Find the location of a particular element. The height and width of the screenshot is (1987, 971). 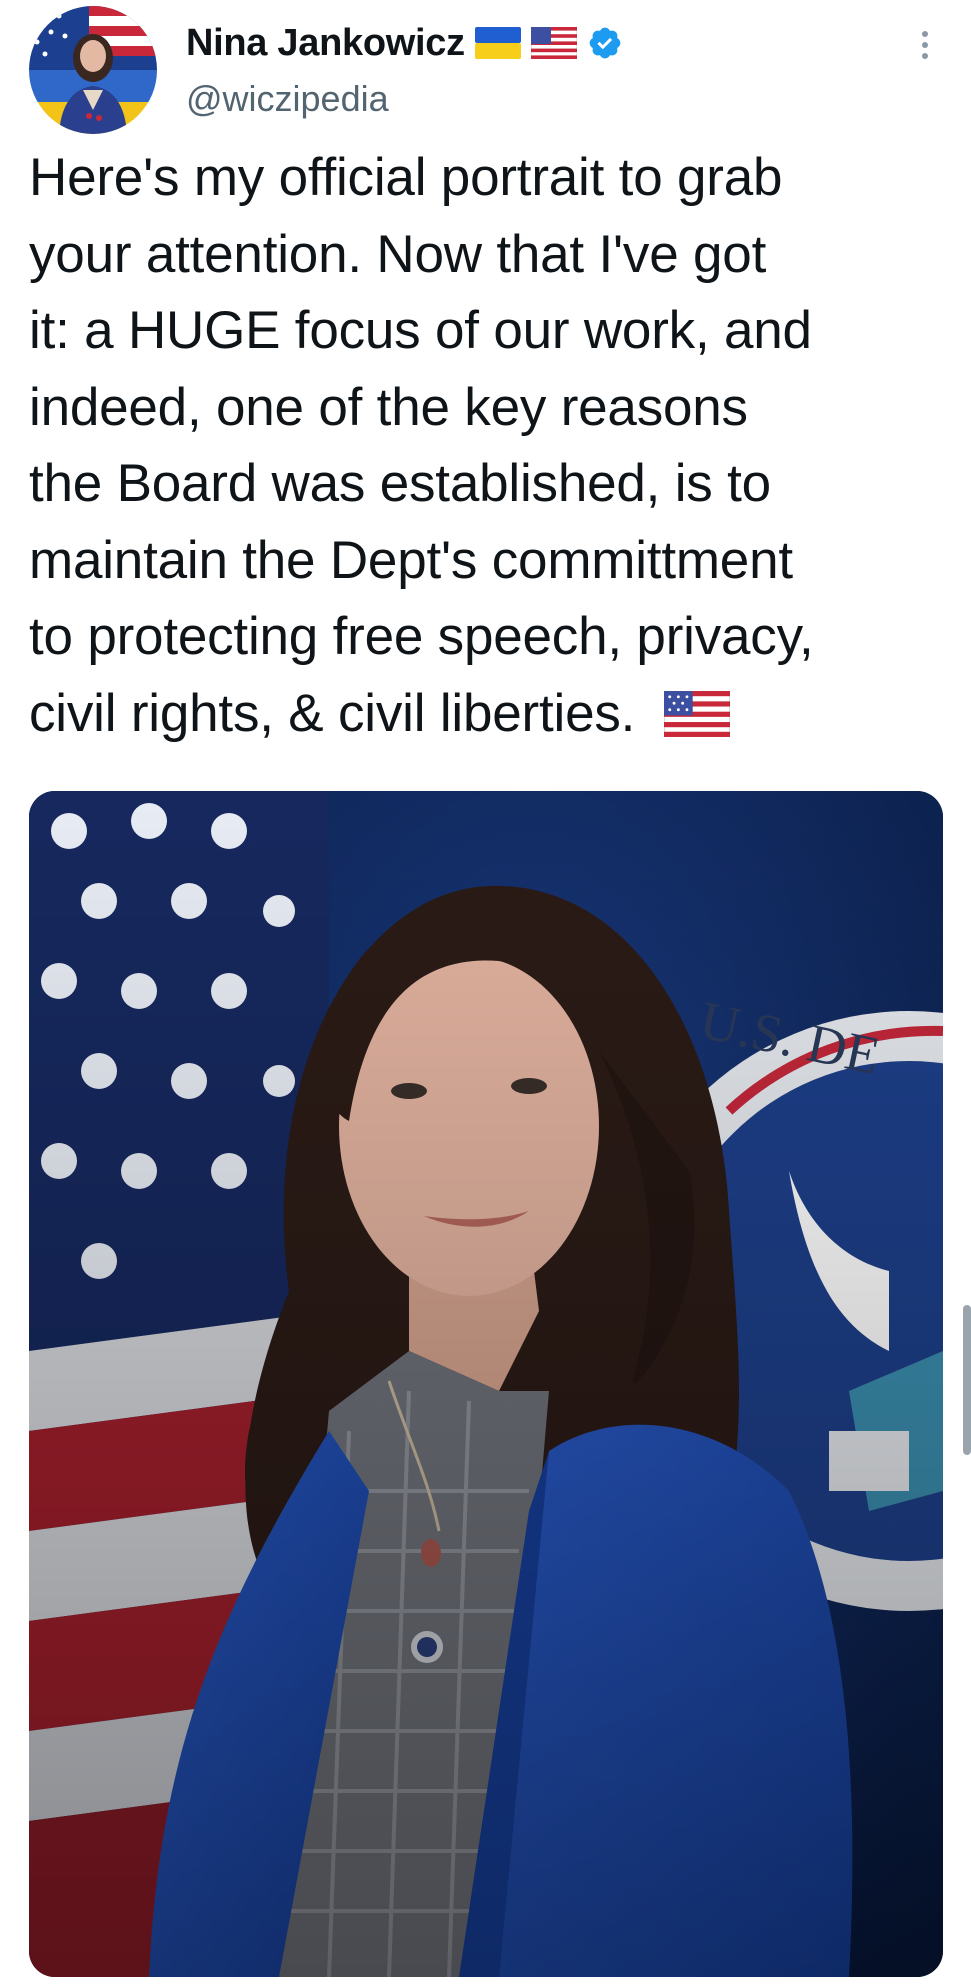

more-options-button is located at coordinates (925, 45).